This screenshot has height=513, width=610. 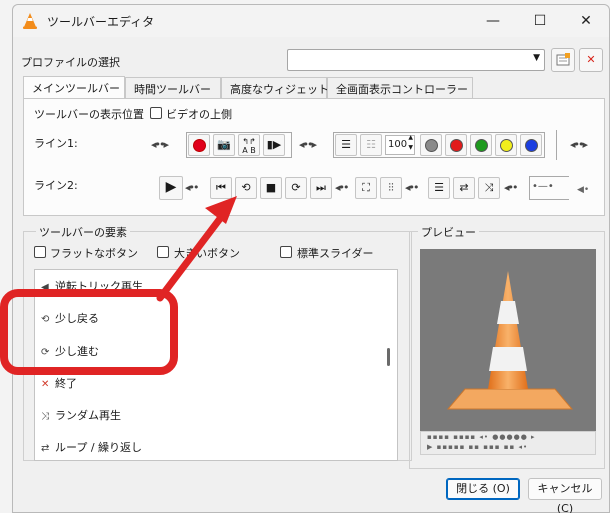 What do you see at coordinates (59, 384) in the screenshot?
I see `list-item: ✕ 終了` at bounding box center [59, 384].